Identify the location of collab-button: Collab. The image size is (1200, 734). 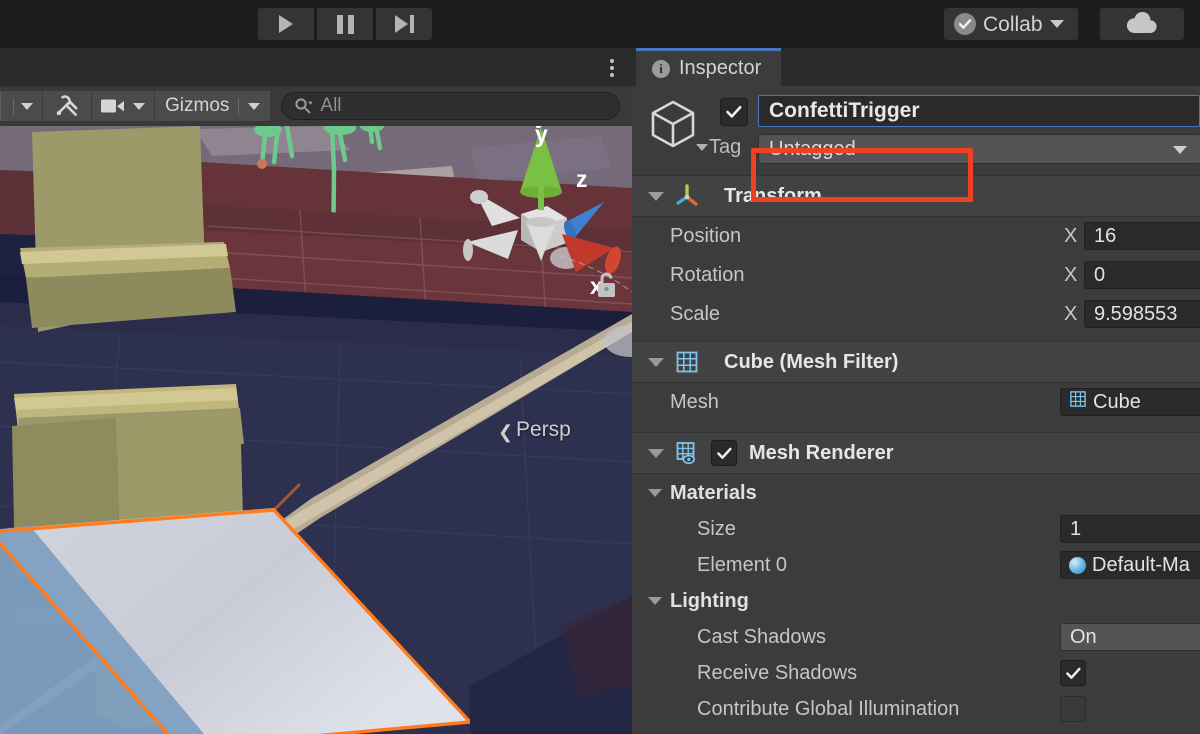
(1011, 24).